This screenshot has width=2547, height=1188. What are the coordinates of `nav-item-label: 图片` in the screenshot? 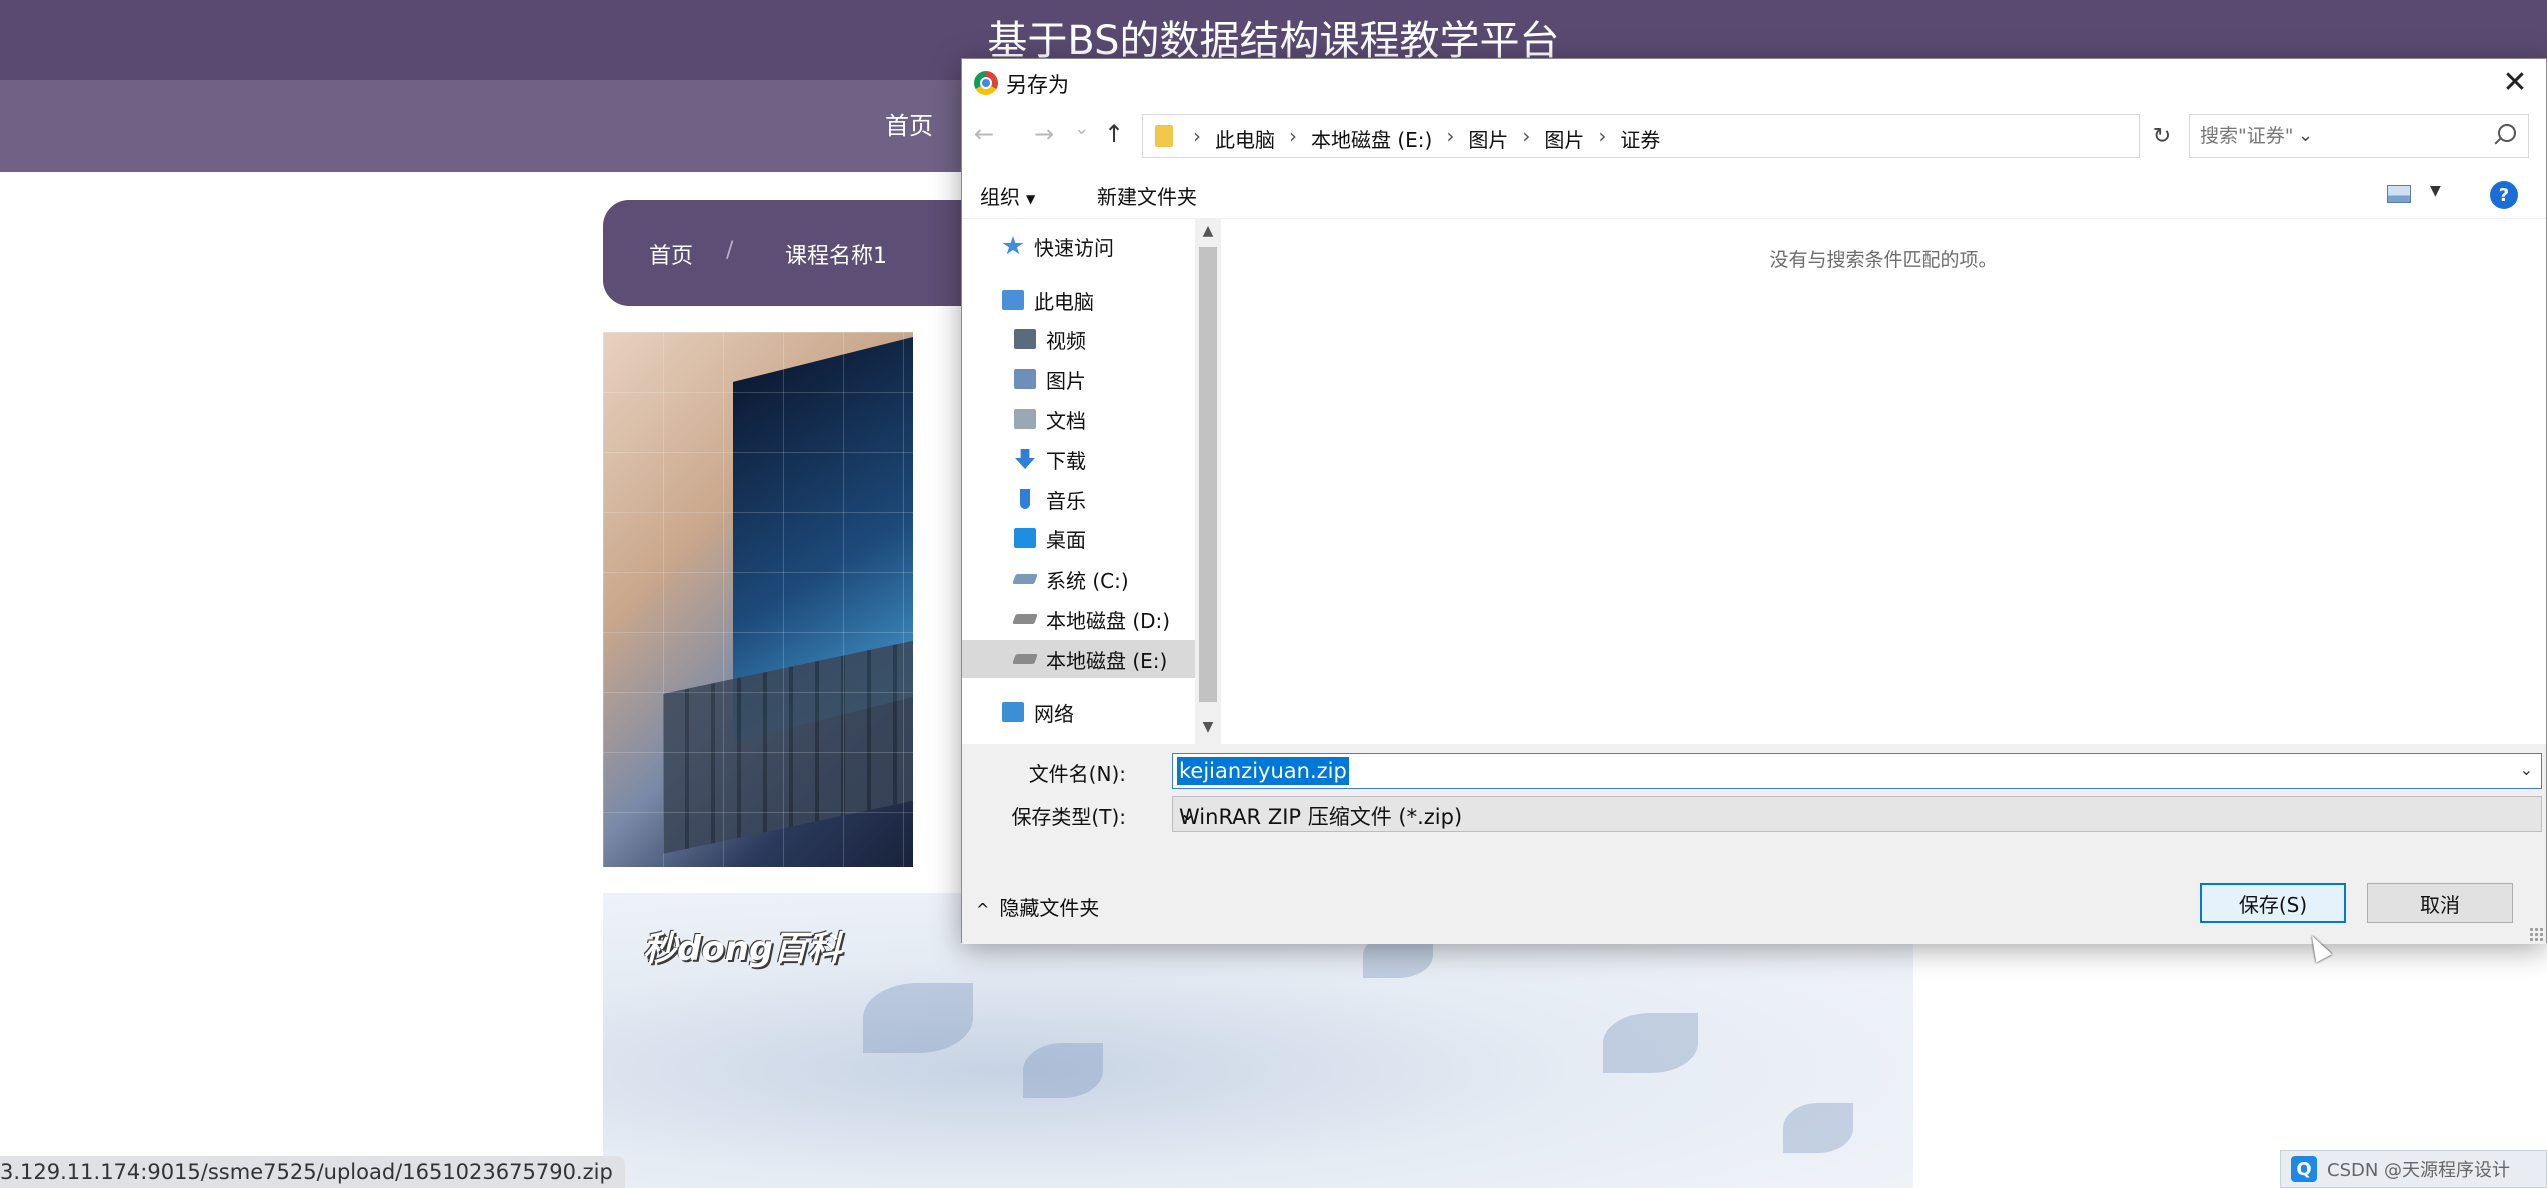 It's located at (1066, 380).